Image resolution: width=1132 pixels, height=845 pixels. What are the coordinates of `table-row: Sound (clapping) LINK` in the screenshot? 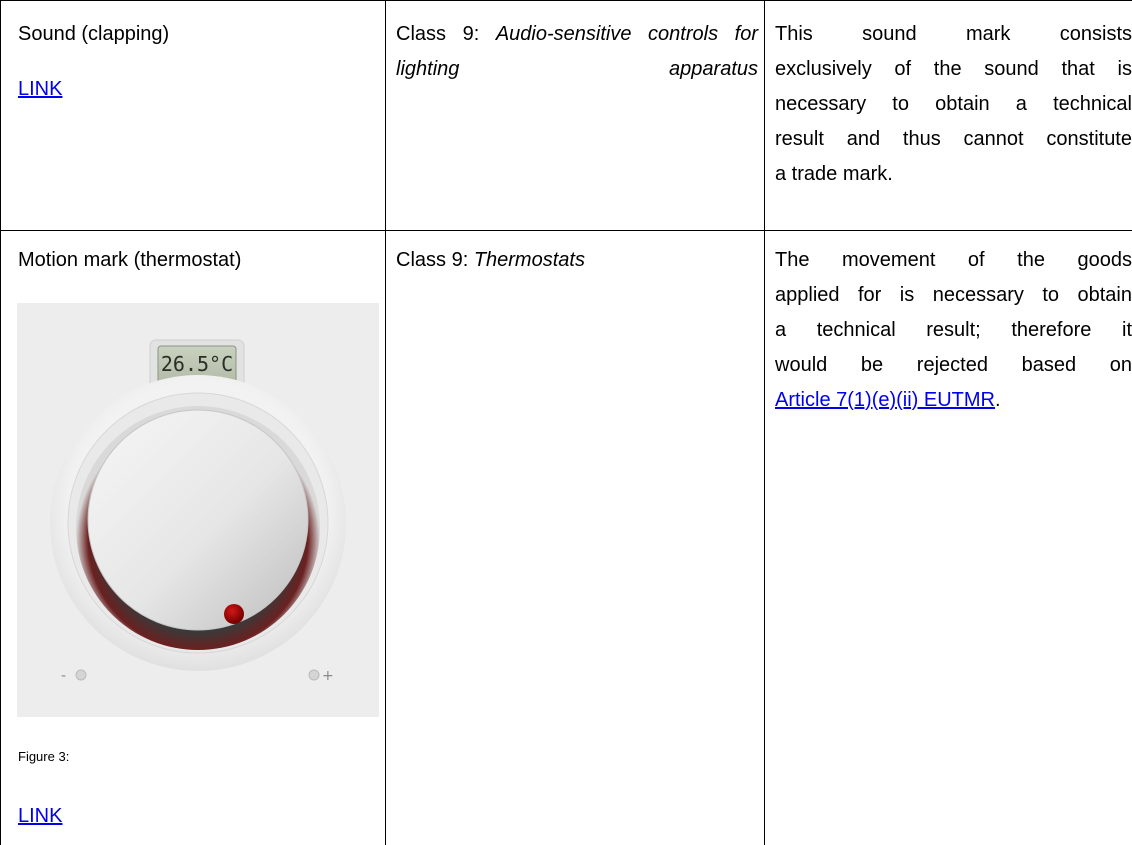 It's located at (193, 62).